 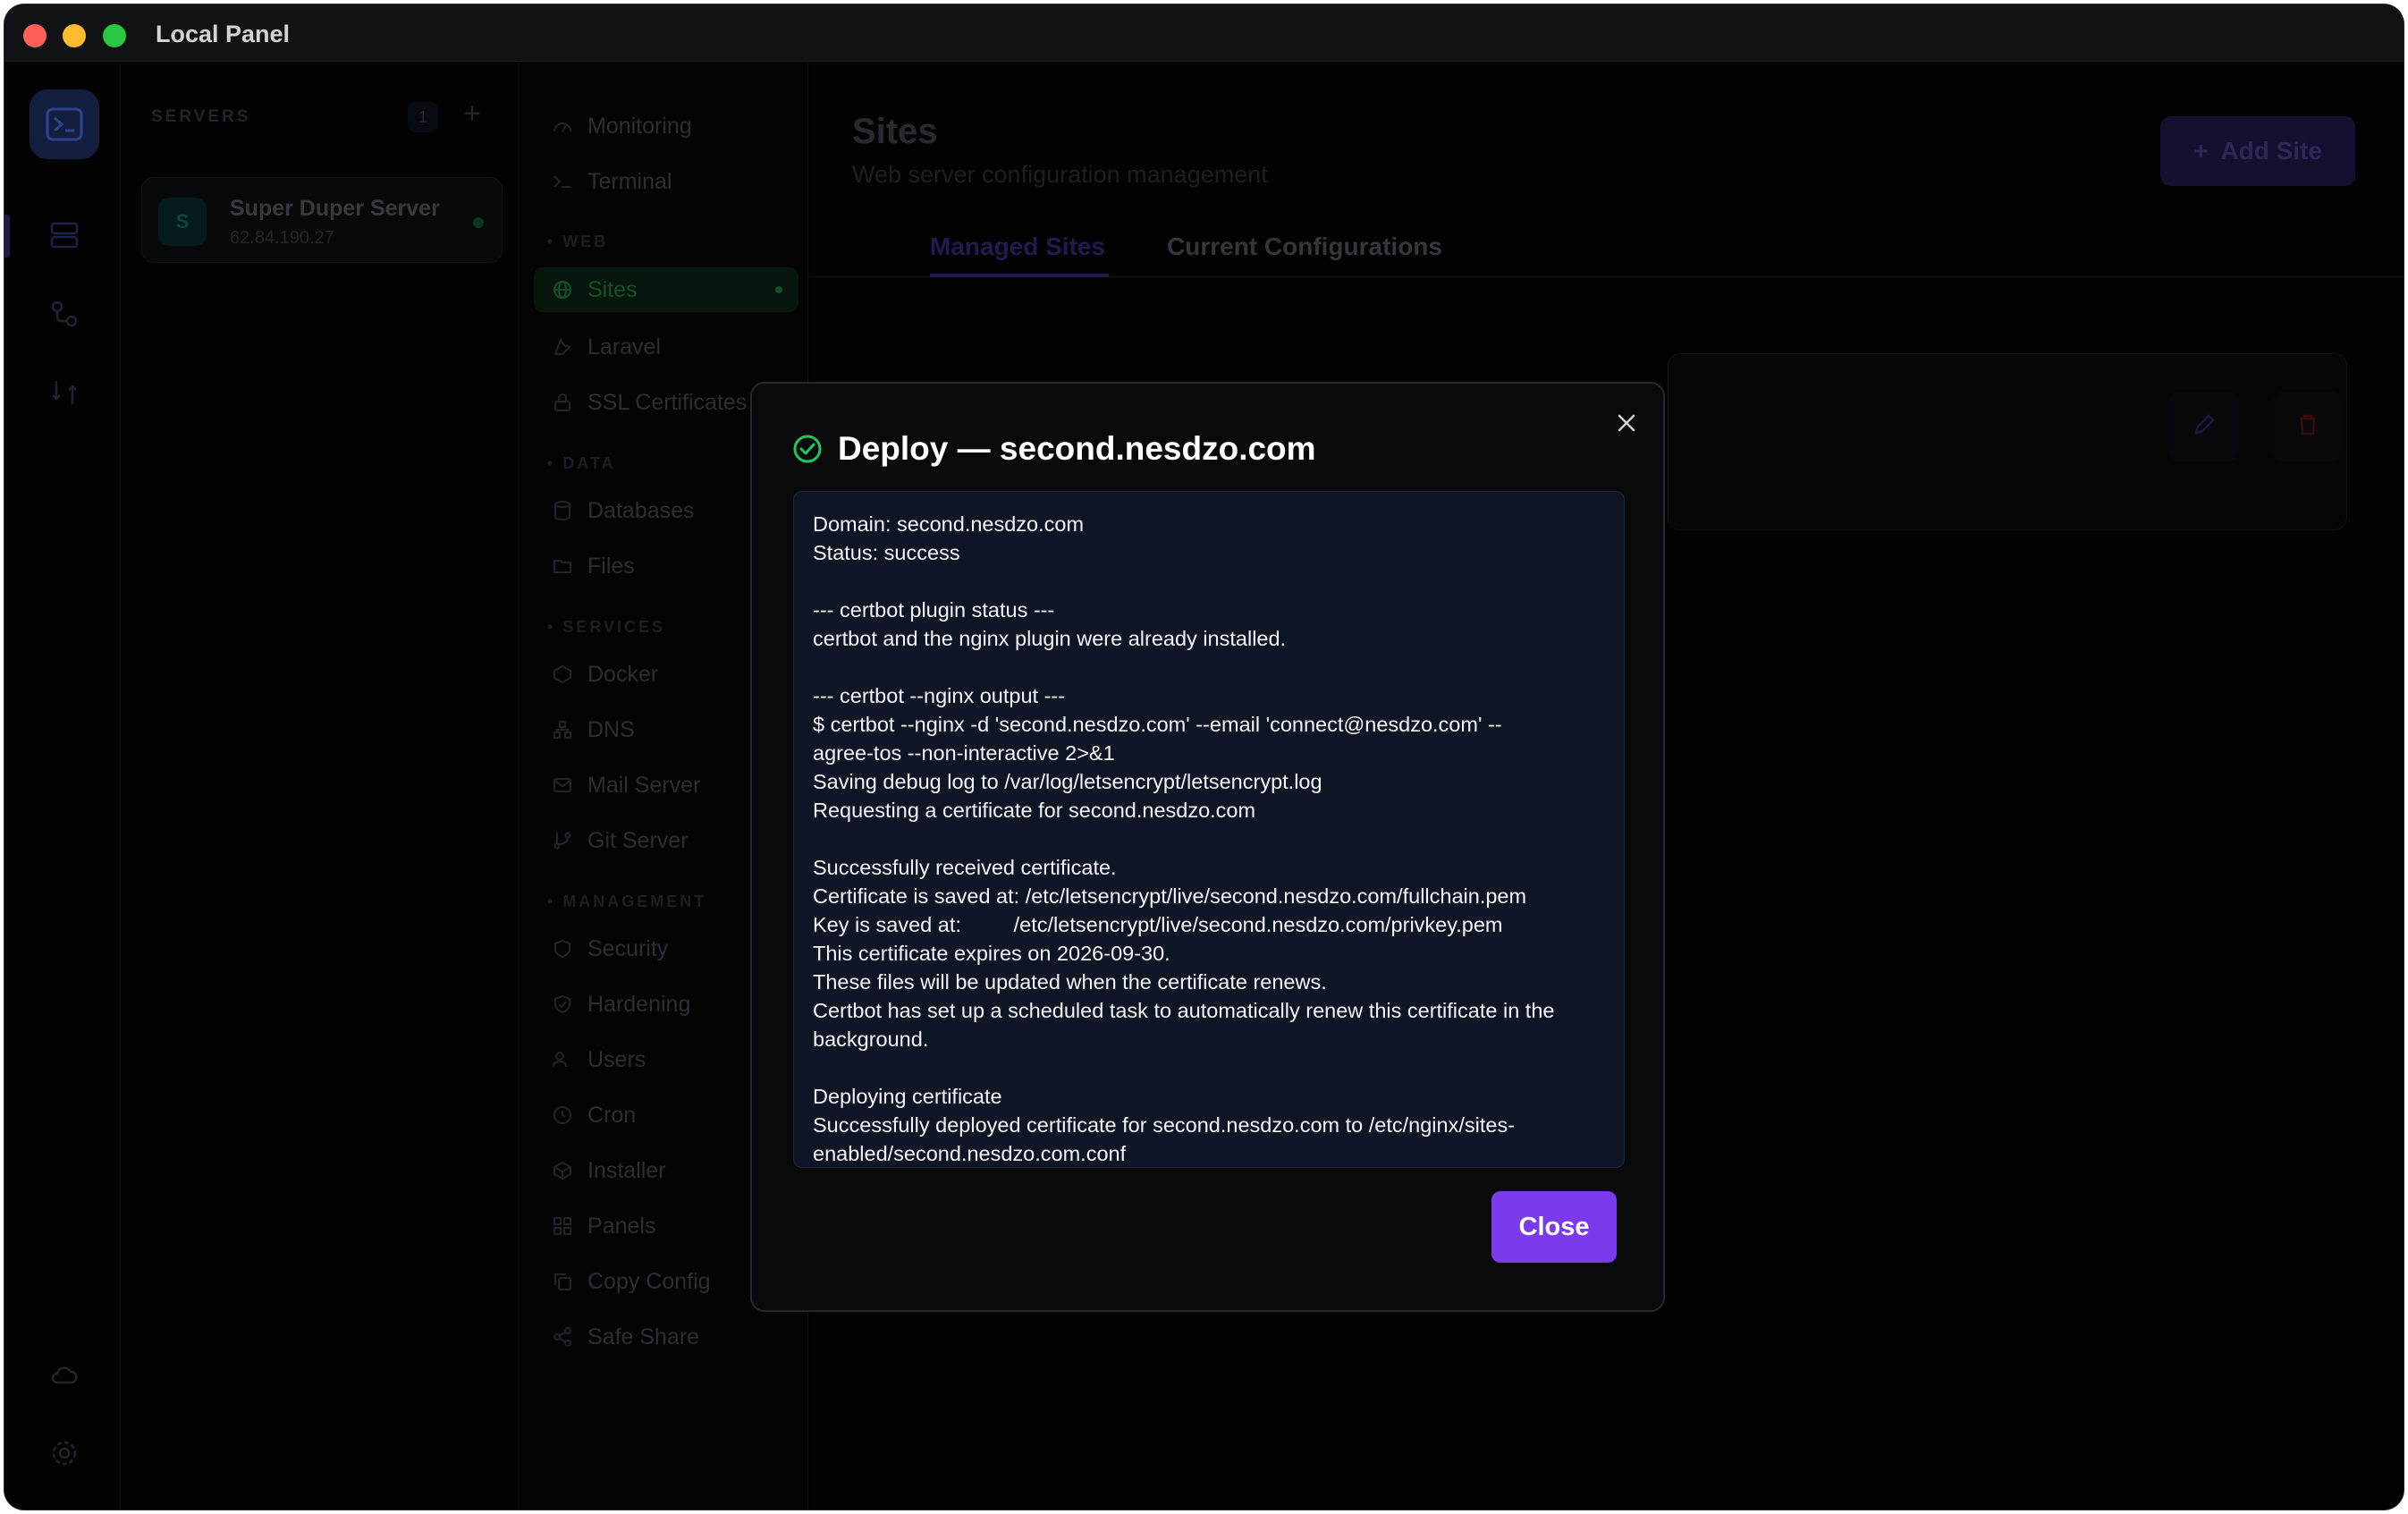 I want to click on minimize-window-button, so click(x=74, y=35).